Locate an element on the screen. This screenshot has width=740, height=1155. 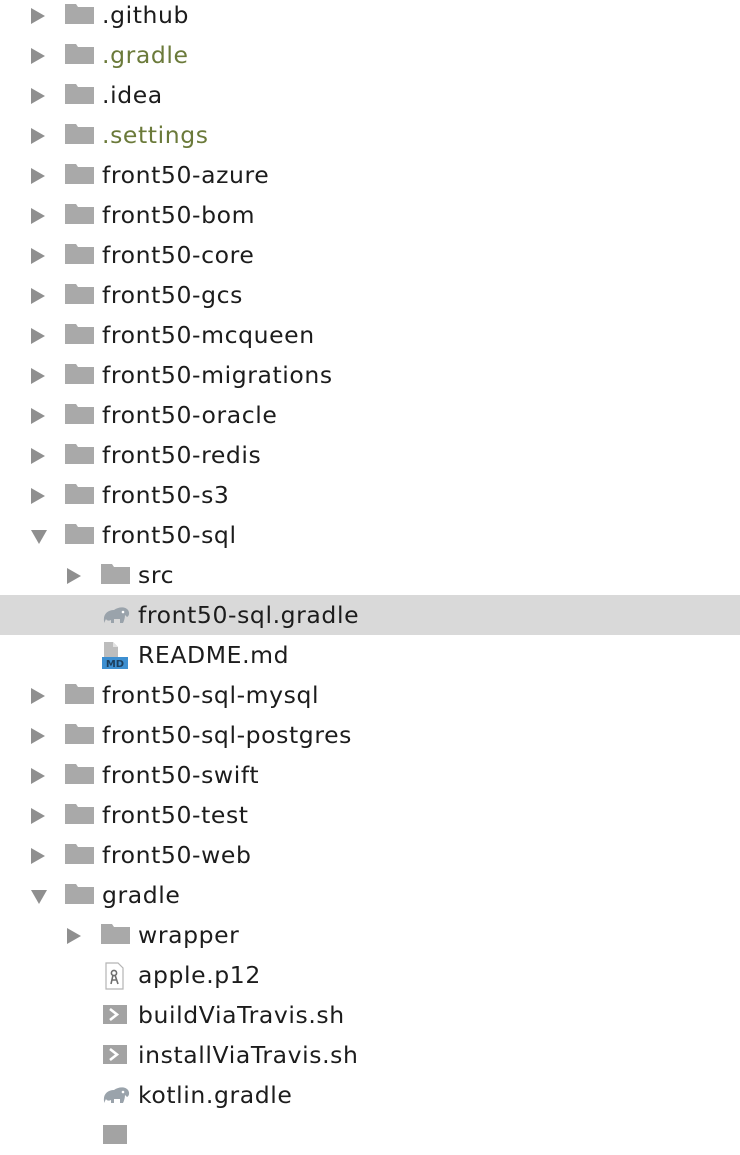
tree-item-label: src is located at coordinates (156, 575).